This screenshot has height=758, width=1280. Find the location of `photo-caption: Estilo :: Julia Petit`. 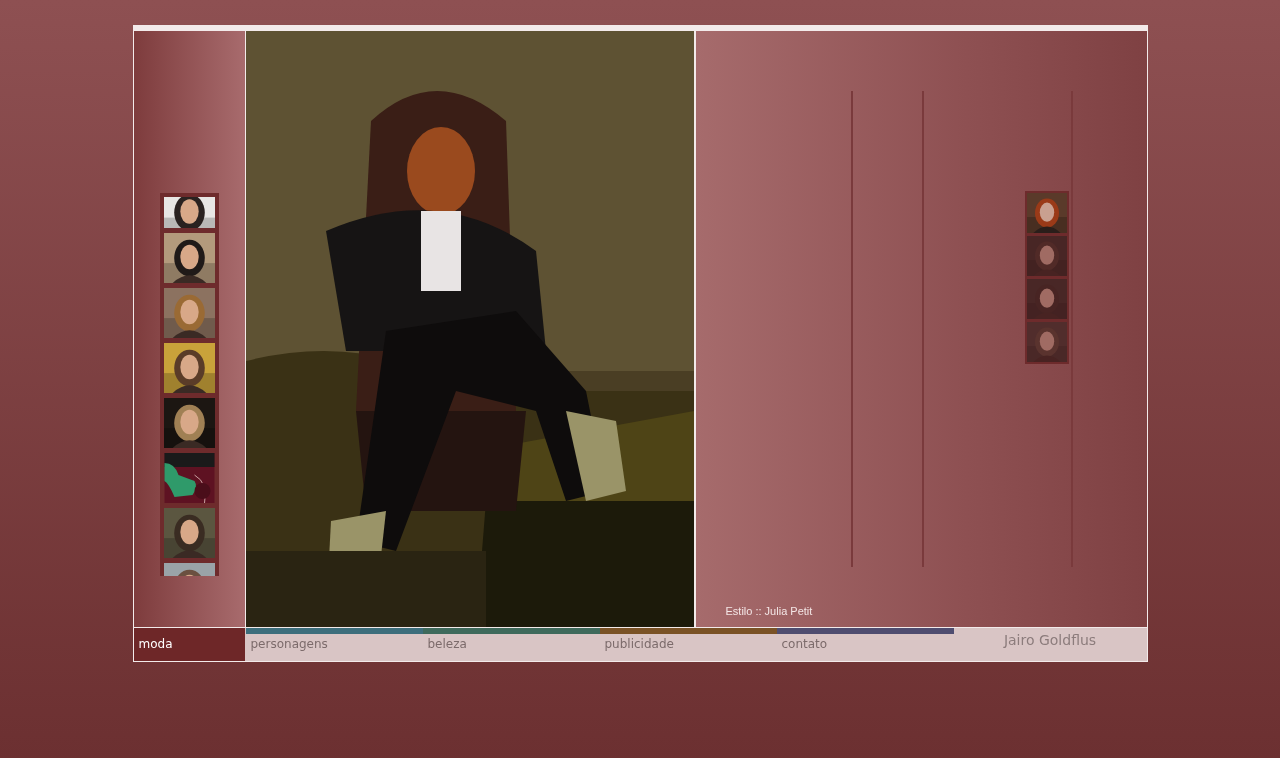

photo-caption: Estilo :: Julia Petit is located at coordinates (769, 611).